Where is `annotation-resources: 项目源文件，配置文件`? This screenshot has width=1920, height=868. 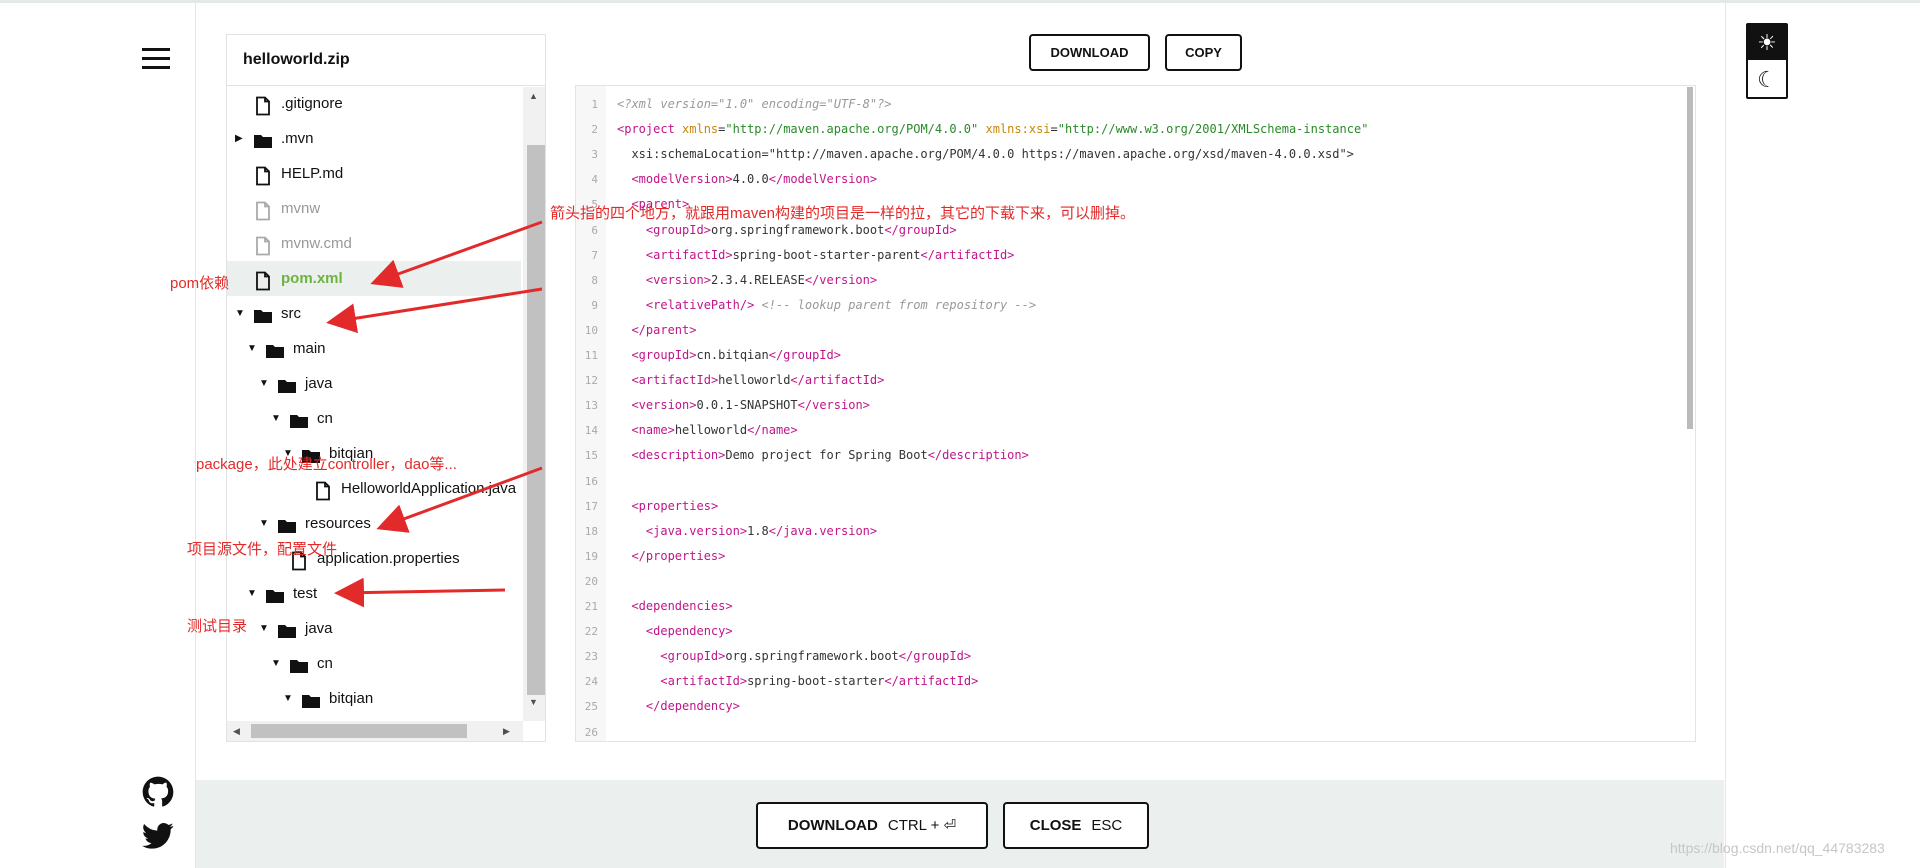
annotation-resources: 项目源文件，配置文件 is located at coordinates (262, 549).